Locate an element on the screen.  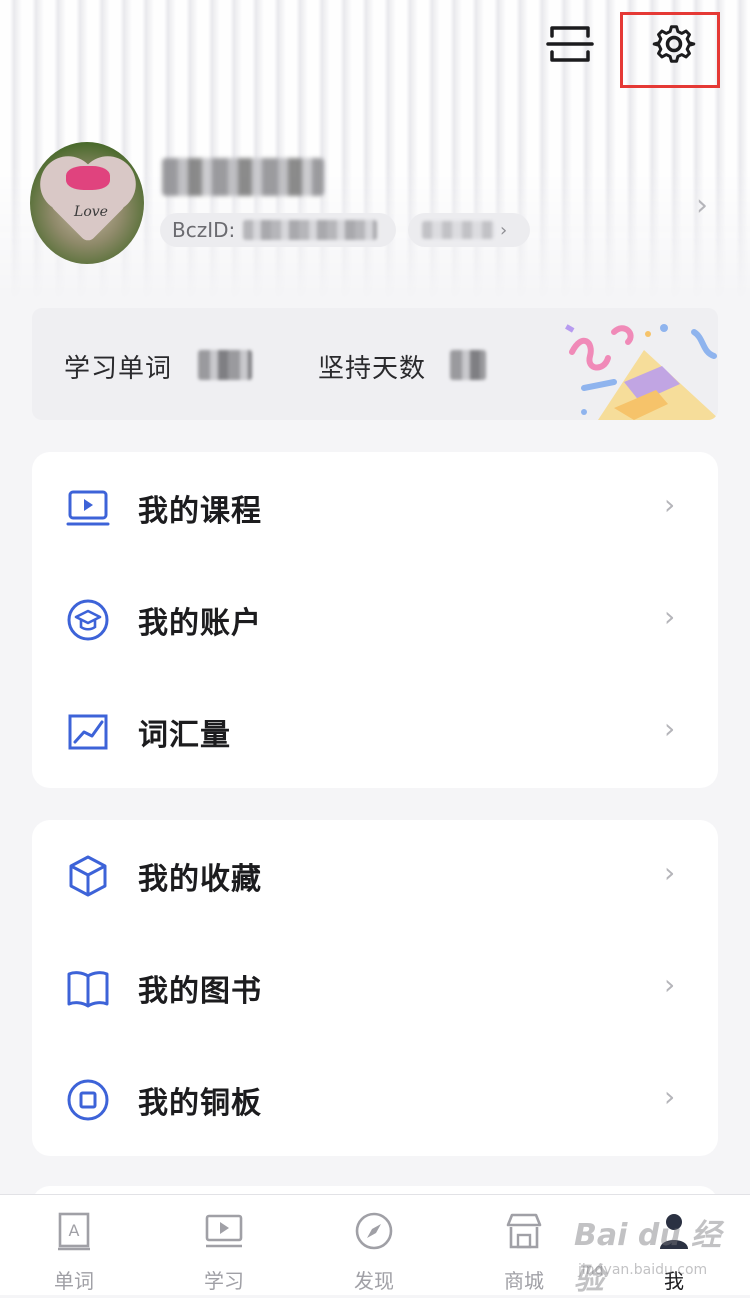
menu-item-label: 我的图书 is located at coordinates (200, 991).